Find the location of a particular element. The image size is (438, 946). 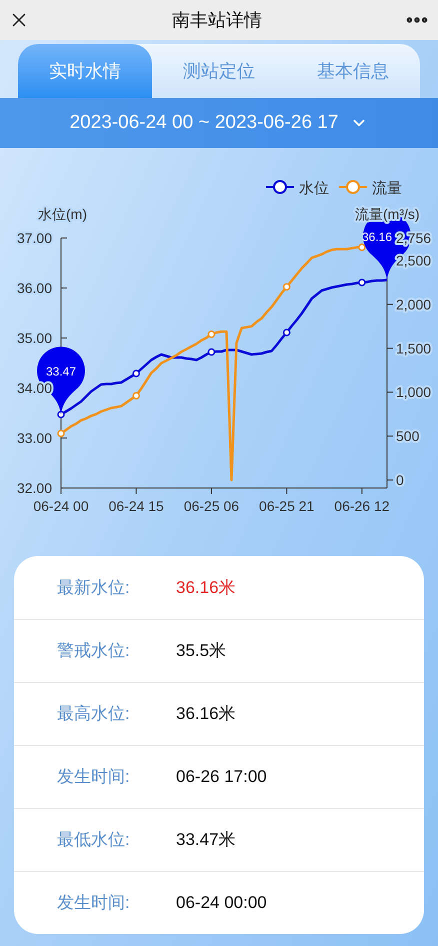

info-label: 警戒水位: is located at coordinates (93, 651).